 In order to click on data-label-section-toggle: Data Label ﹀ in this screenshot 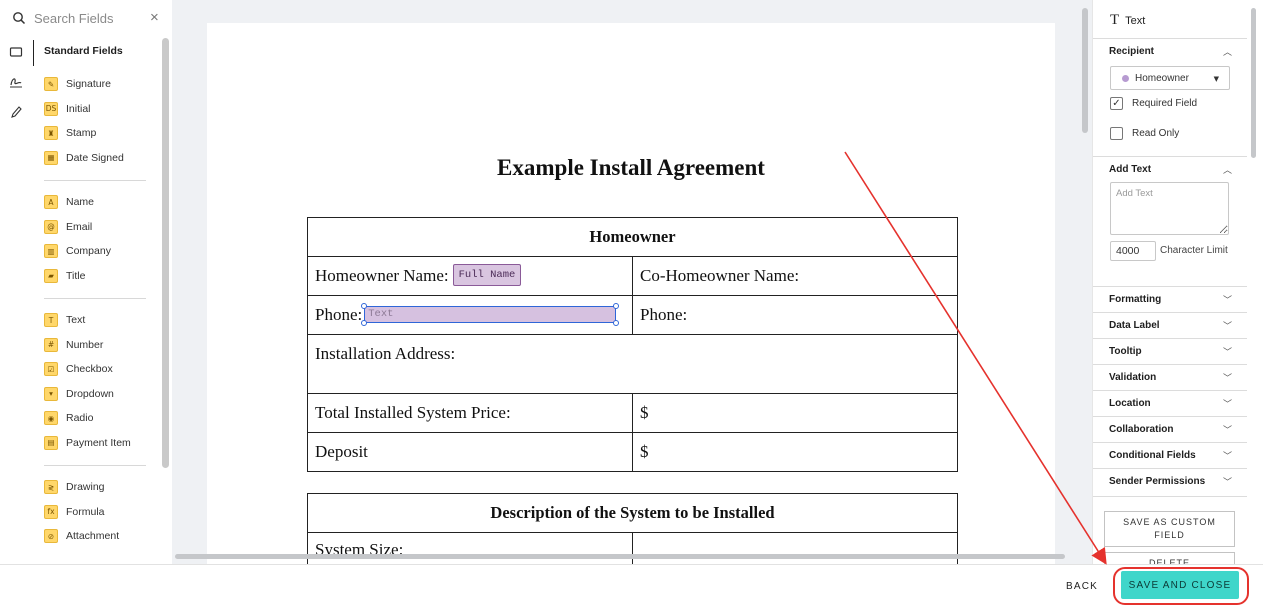, I will do `click(1170, 325)`.